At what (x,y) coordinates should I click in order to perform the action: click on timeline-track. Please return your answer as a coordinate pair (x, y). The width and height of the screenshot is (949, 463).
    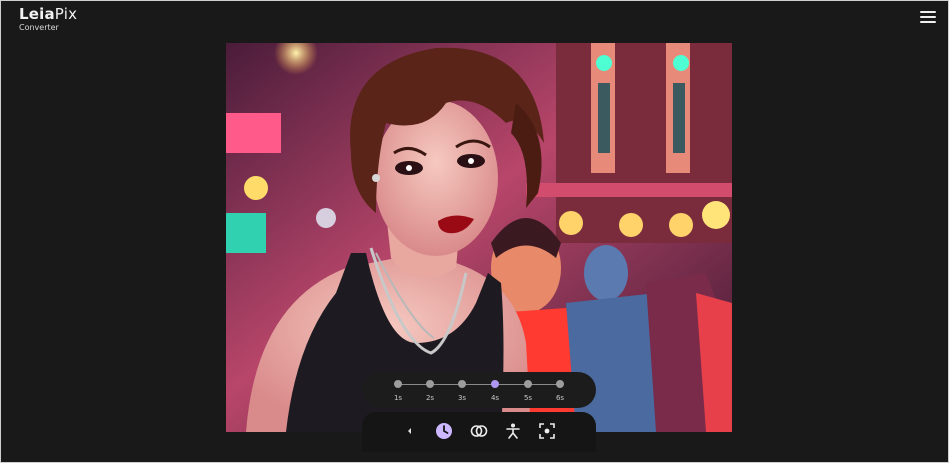
    Looking at the image, I should click on (479, 384).